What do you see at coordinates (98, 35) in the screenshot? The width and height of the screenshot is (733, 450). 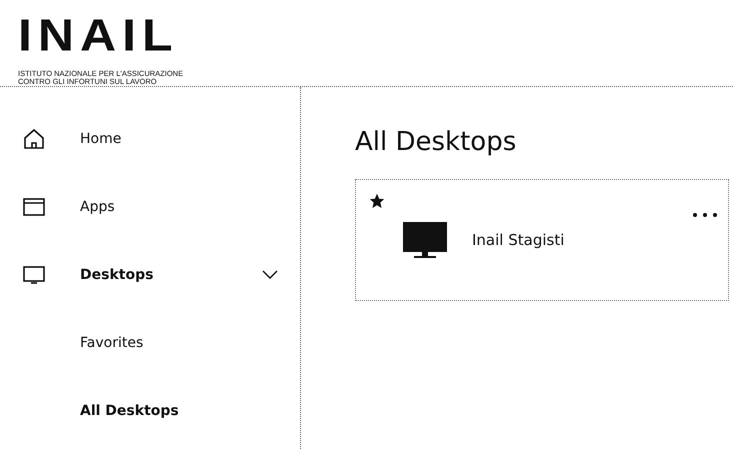 I see `logo-wordmark: INAIL` at bounding box center [98, 35].